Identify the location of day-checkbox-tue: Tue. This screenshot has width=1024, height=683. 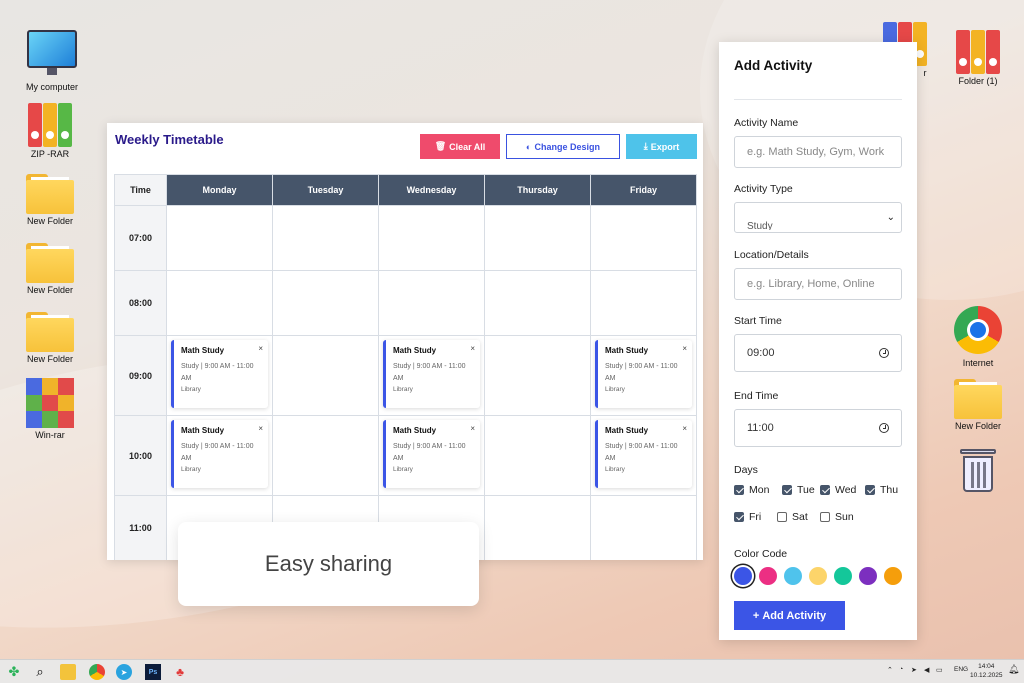
(798, 490).